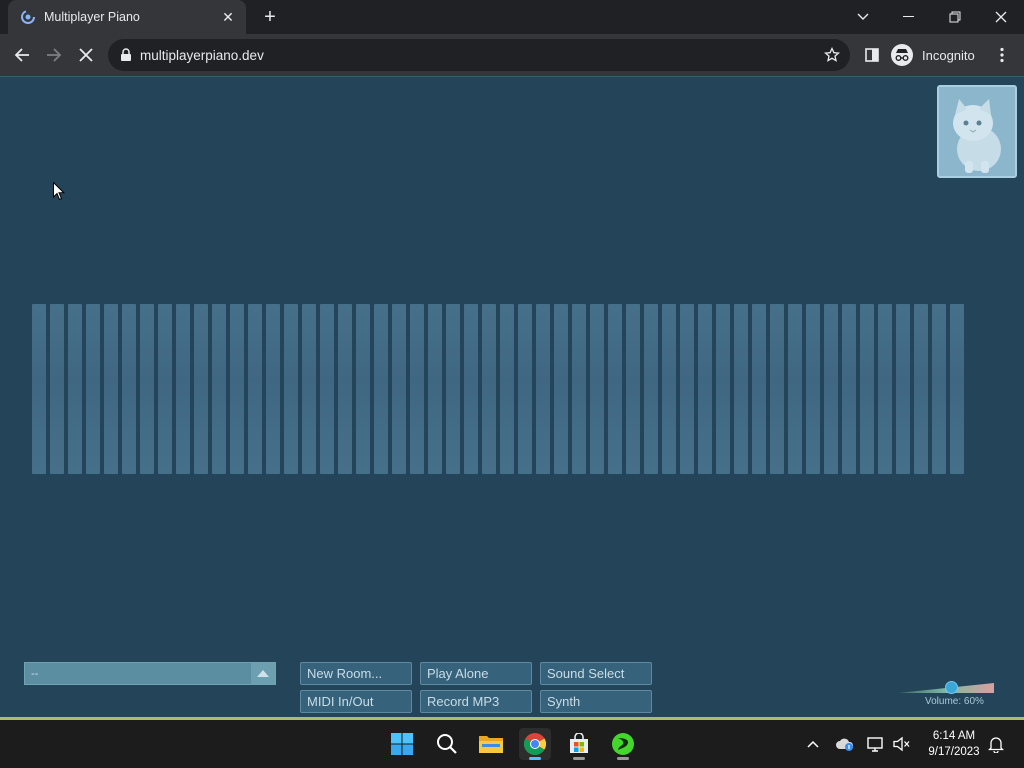 The width and height of the screenshot is (1024, 768). Describe the element at coordinates (476, 673) in the screenshot. I see `play-alone-button: Play Alone` at that location.